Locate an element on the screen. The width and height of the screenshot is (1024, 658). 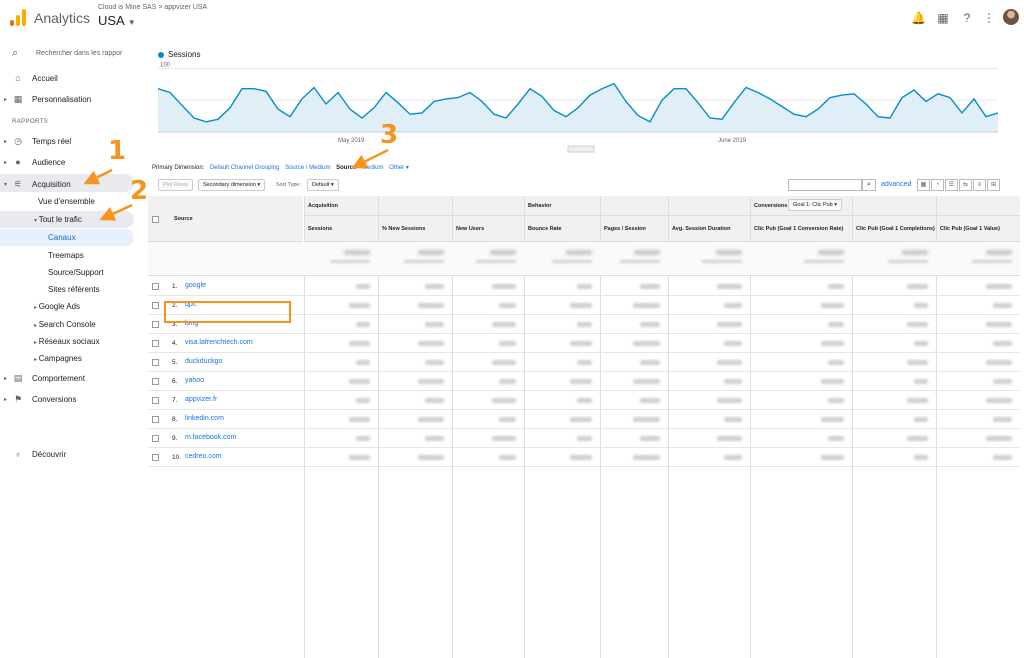
sidebar-item-label: Google Ads is located at coordinates (59, 306).